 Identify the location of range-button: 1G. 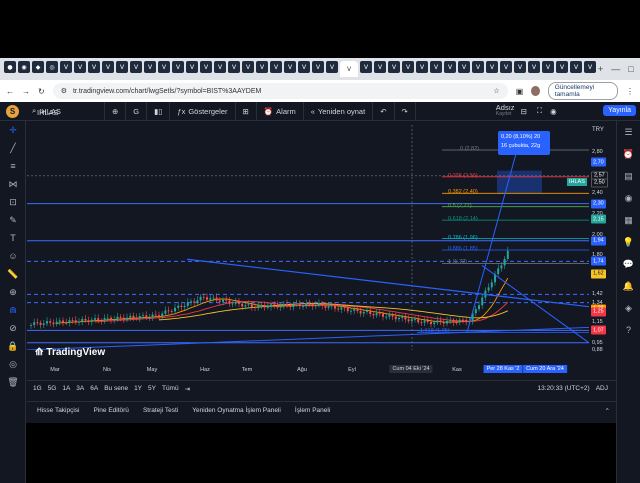
(37, 388).